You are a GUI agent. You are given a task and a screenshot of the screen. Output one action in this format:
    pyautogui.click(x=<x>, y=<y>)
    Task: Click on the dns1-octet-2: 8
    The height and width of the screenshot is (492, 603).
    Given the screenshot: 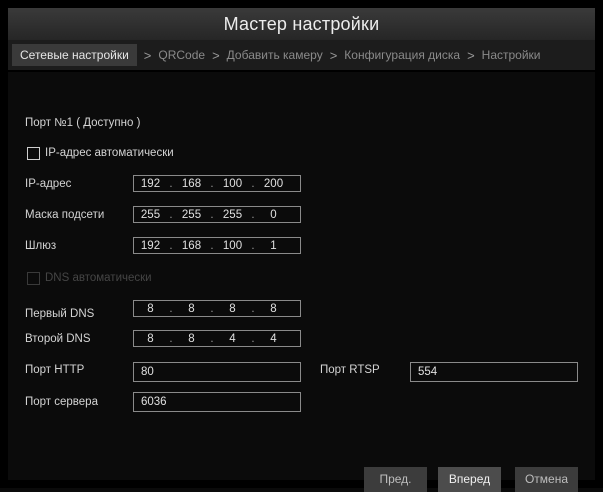 What is the action you would take?
    pyautogui.click(x=191, y=309)
    